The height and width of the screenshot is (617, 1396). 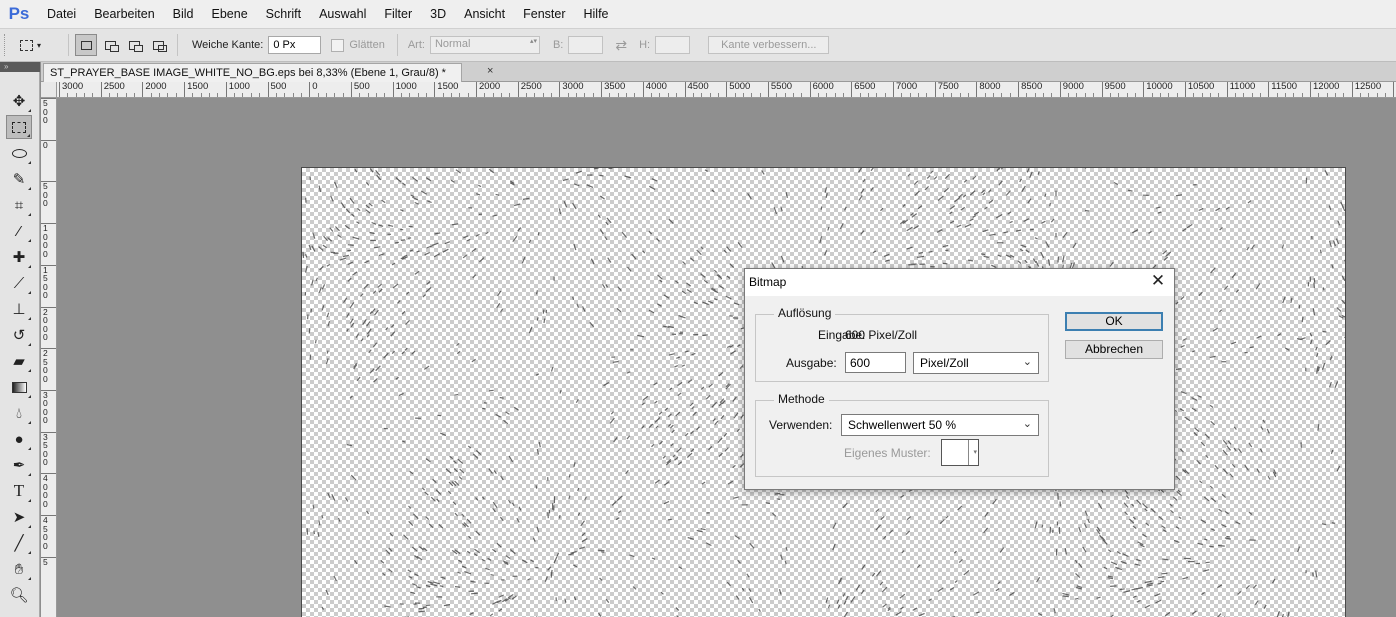 I want to click on gradient-tool-icon, so click(x=19, y=387).